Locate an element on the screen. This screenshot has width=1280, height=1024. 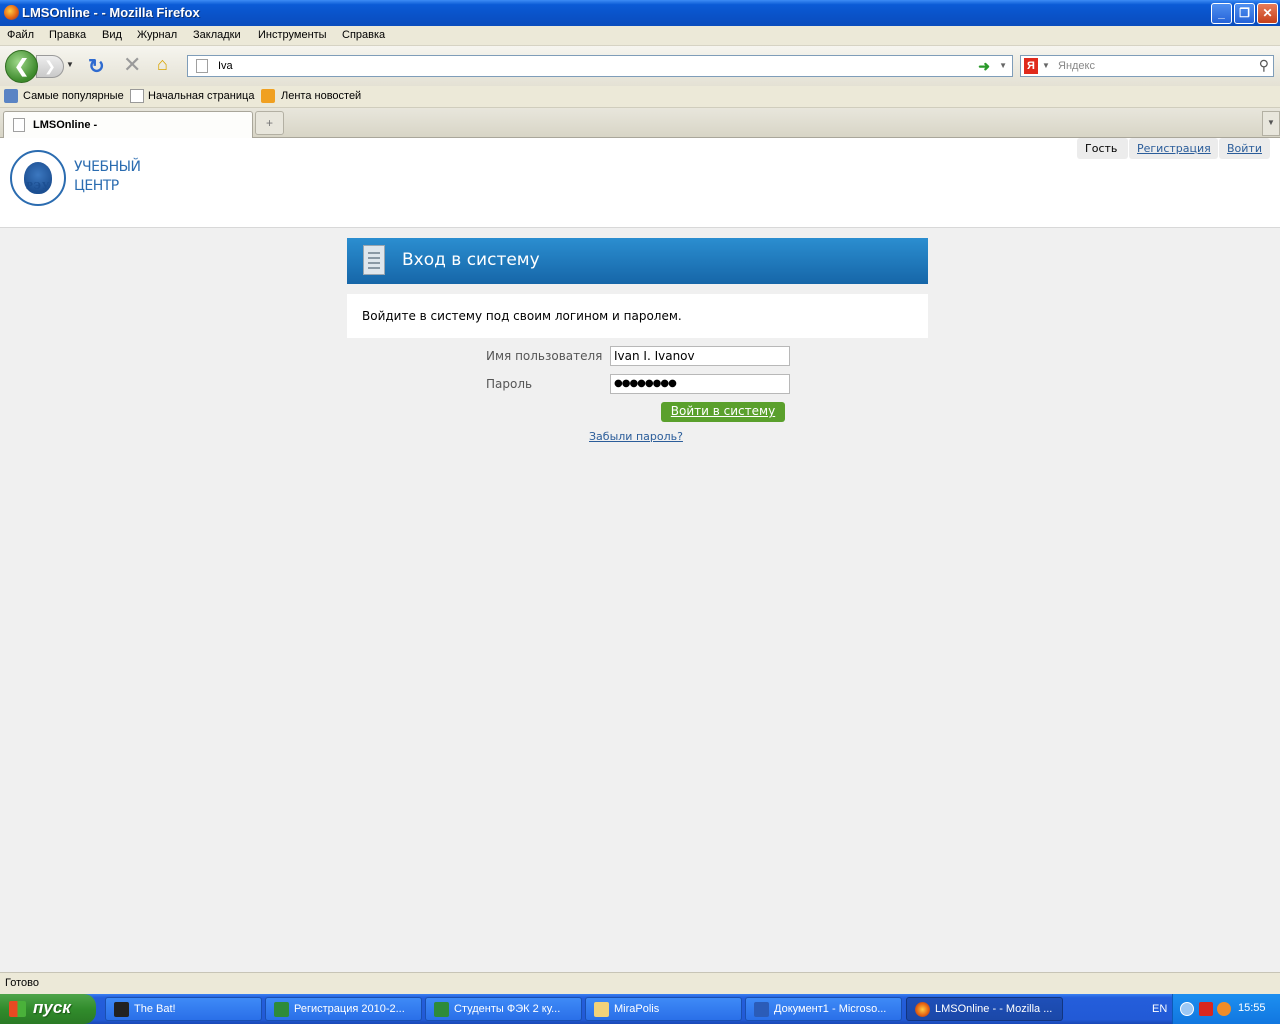
task-mirapolis-folder: MiraPolis is located at coordinates (663, 1009).